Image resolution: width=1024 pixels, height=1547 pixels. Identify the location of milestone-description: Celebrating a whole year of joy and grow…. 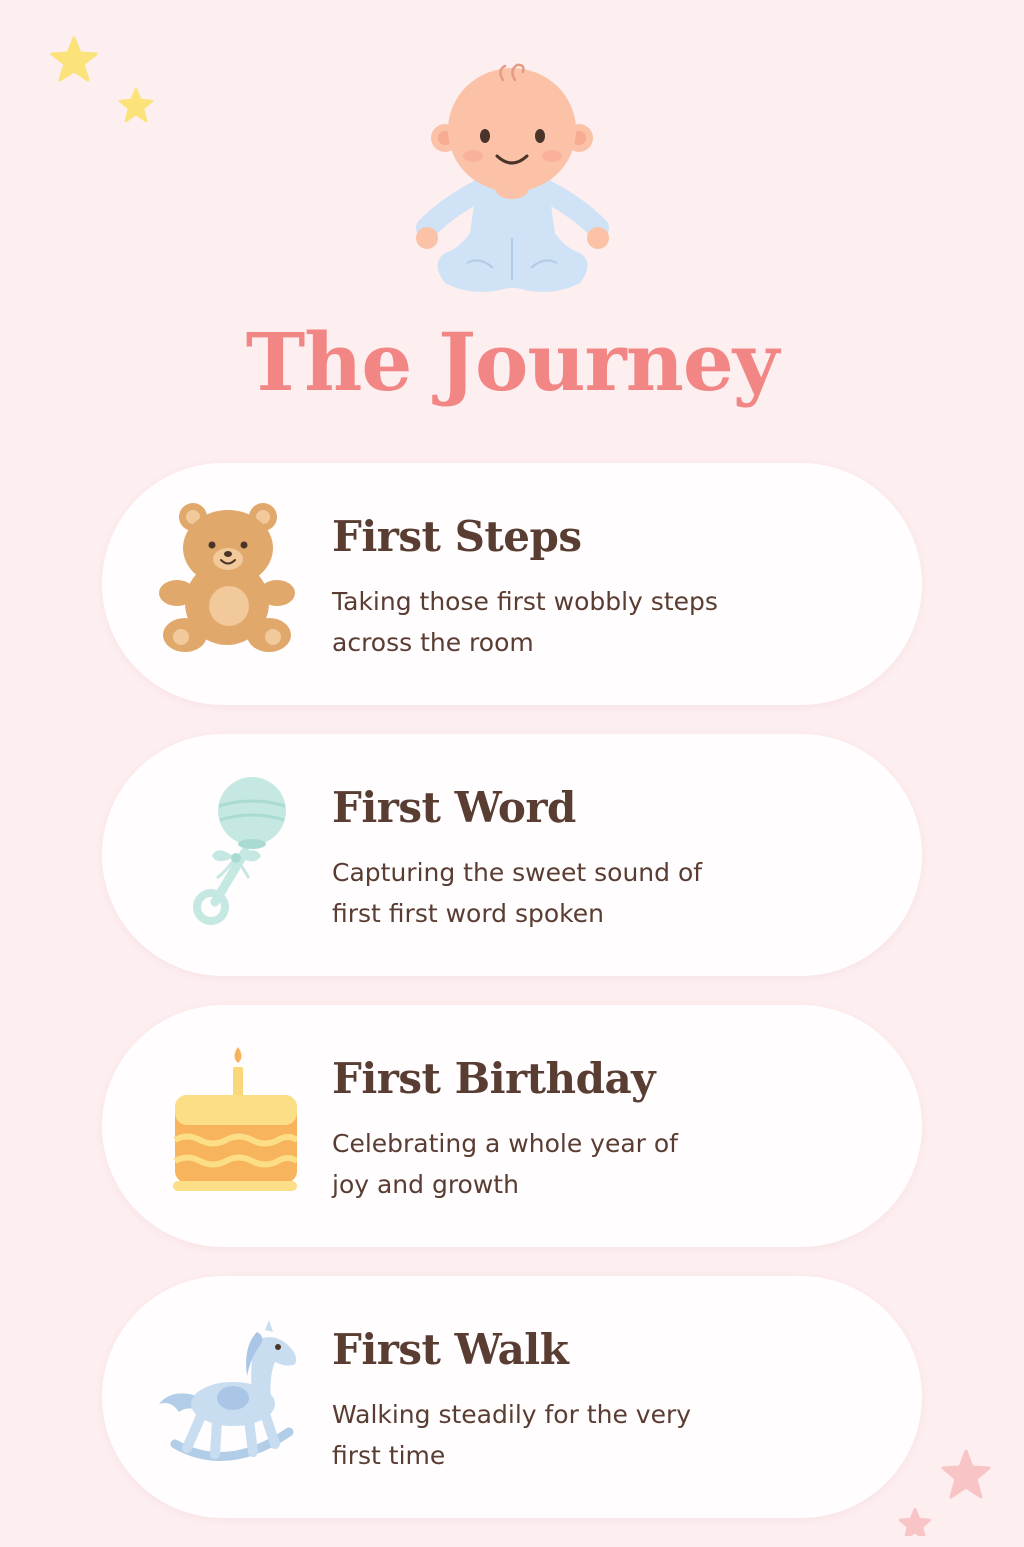
(547, 1164).